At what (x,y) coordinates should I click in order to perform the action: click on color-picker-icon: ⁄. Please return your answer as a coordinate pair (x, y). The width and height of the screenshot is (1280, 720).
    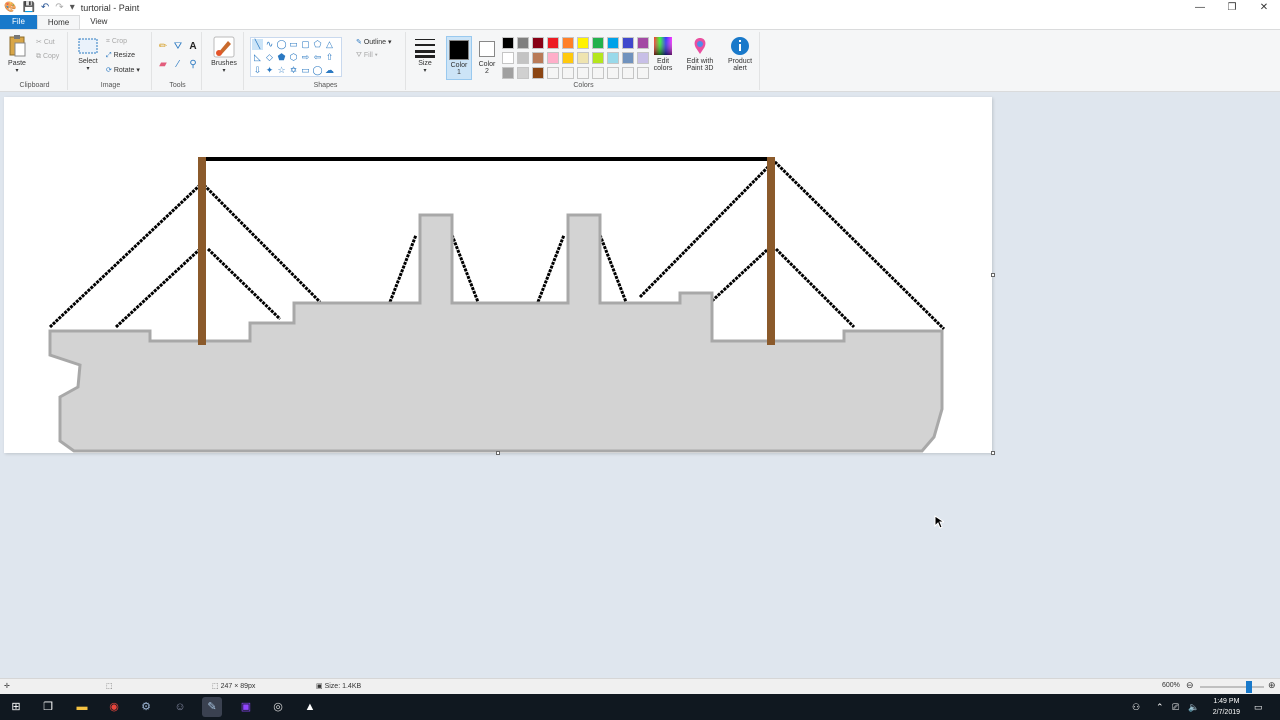
    Looking at the image, I should click on (178, 65).